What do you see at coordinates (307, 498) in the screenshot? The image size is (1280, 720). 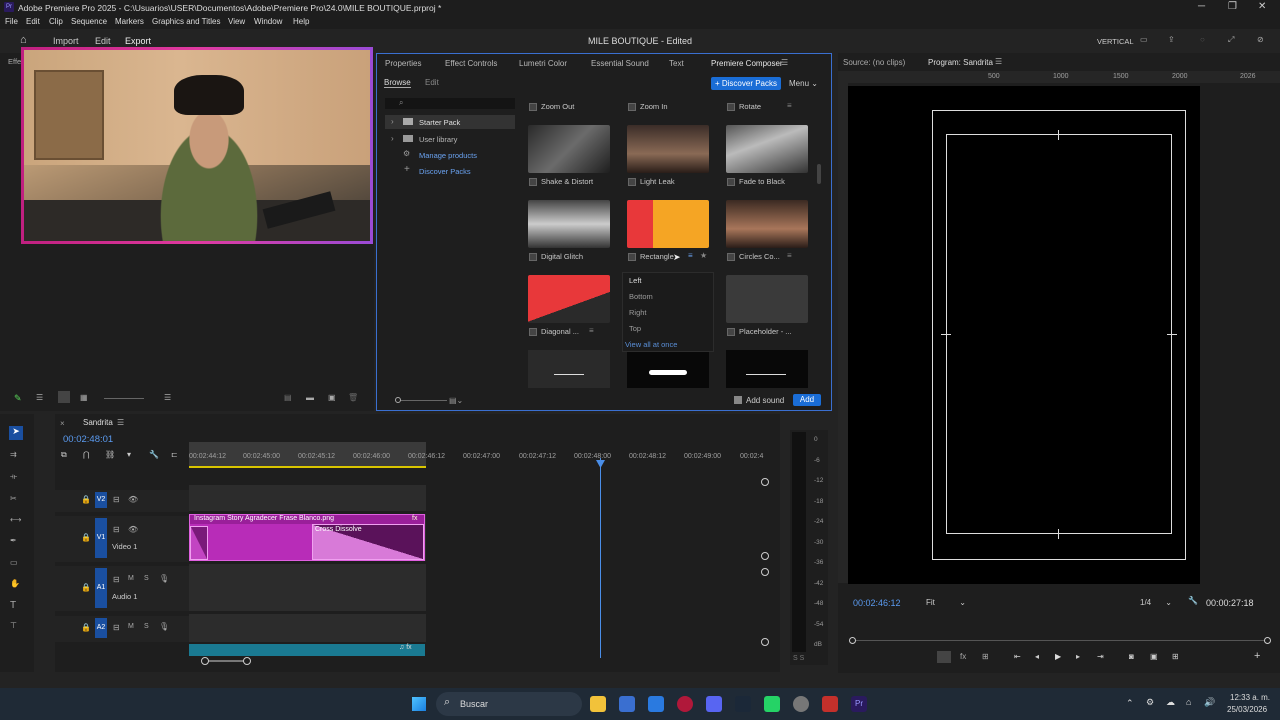 I see `track-lane-v2` at bounding box center [307, 498].